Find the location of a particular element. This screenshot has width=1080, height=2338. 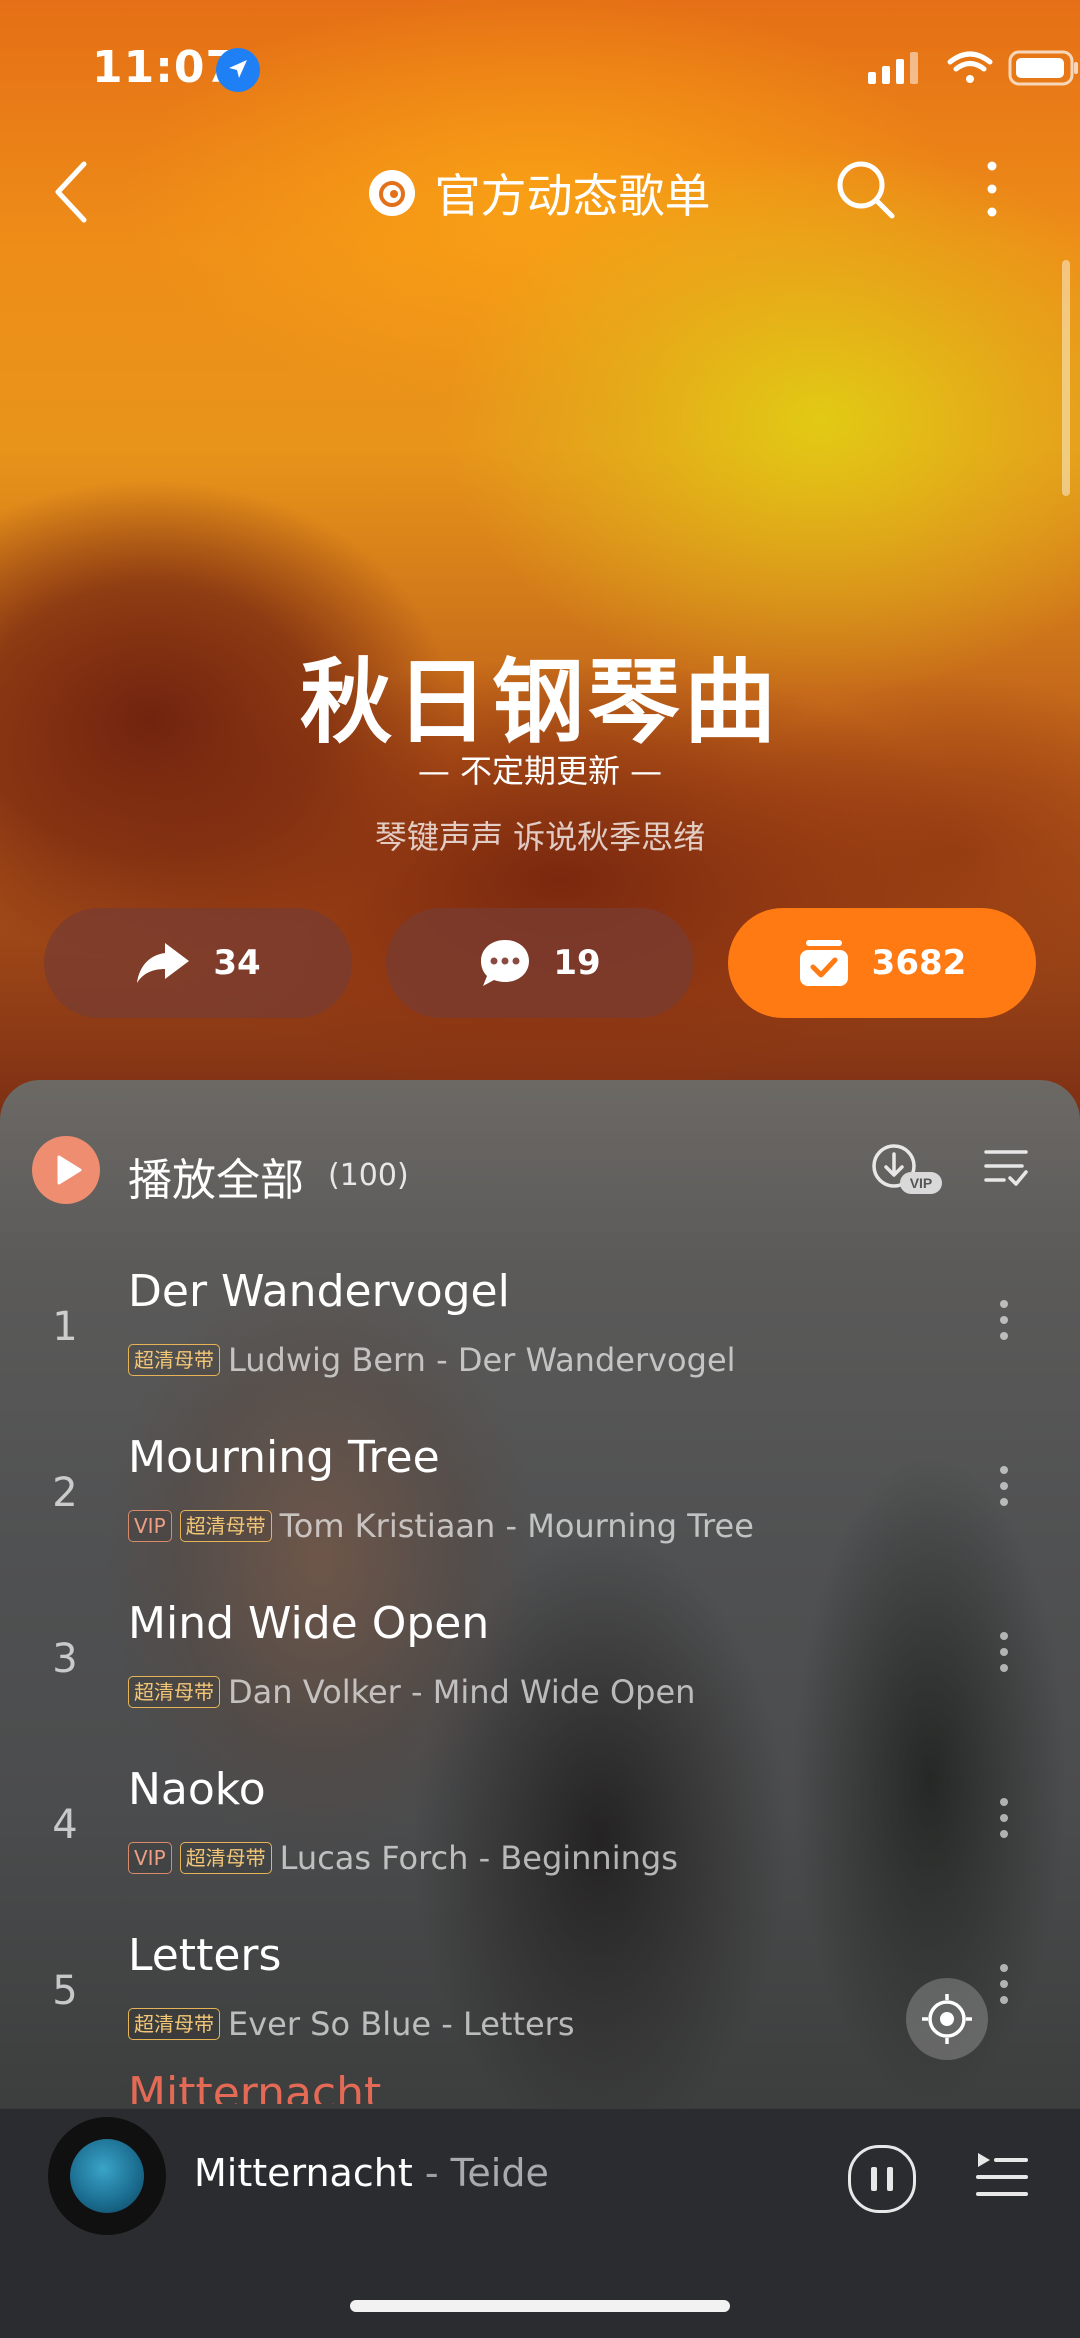

track-title-partially-visible: Mitternacht is located at coordinates (255, 2086).